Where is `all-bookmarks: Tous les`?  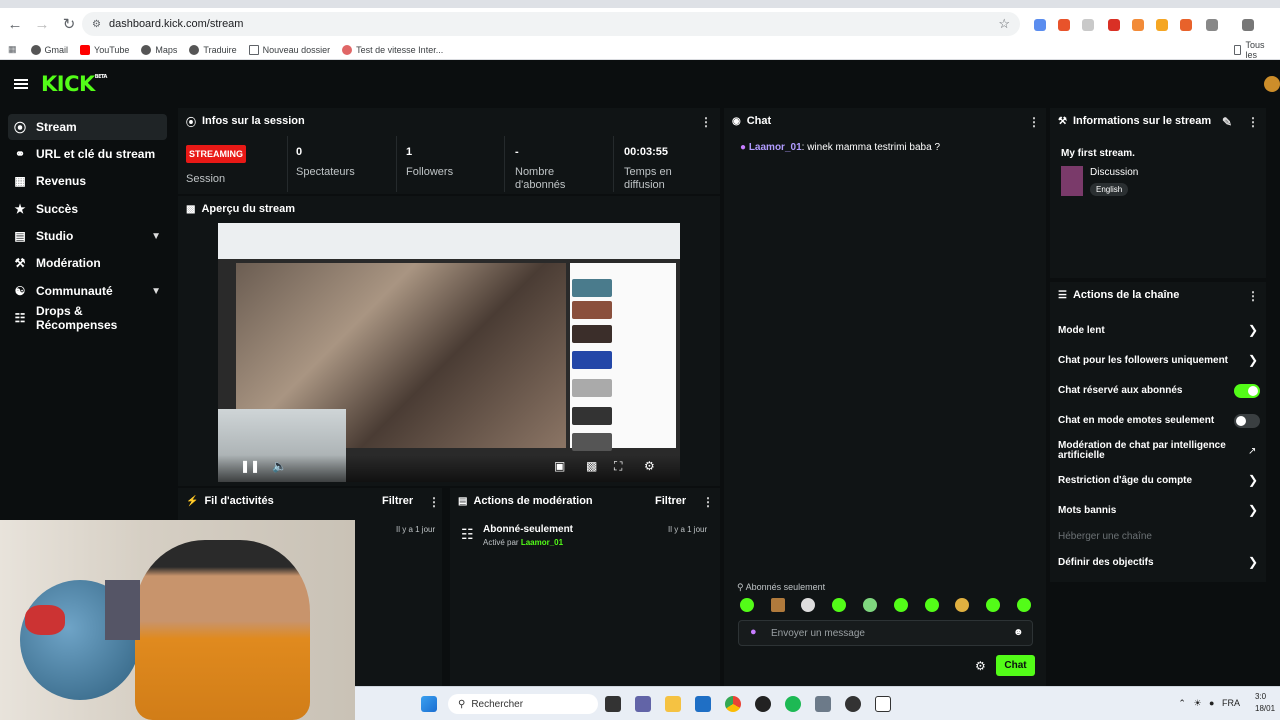 all-bookmarks: Tous les is located at coordinates (1251, 50).